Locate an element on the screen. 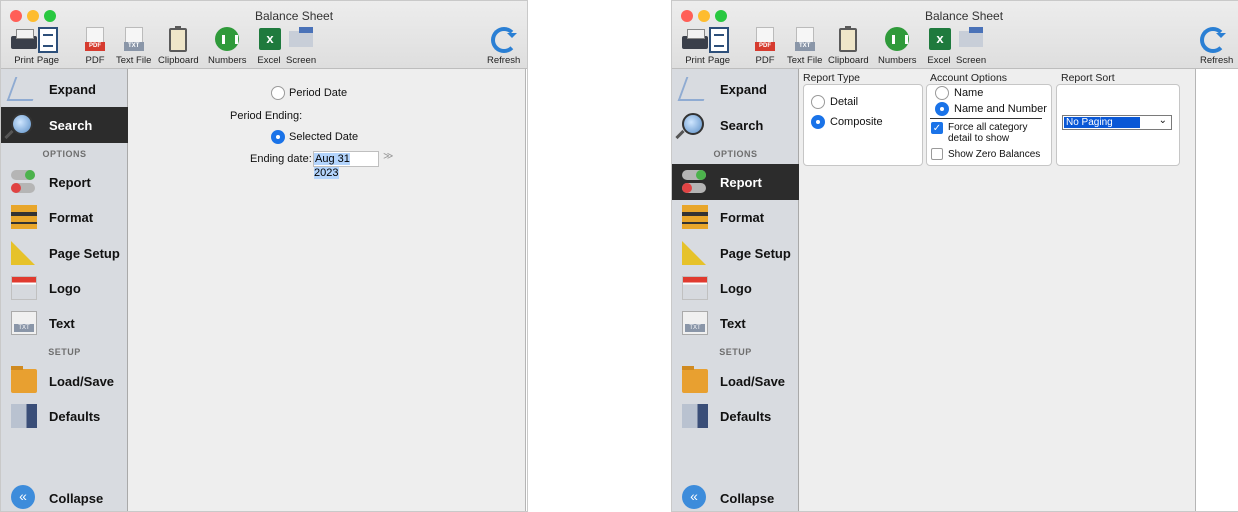 The image size is (1238, 512). report-sort-title: Report Sort is located at coordinates (1088, 78).